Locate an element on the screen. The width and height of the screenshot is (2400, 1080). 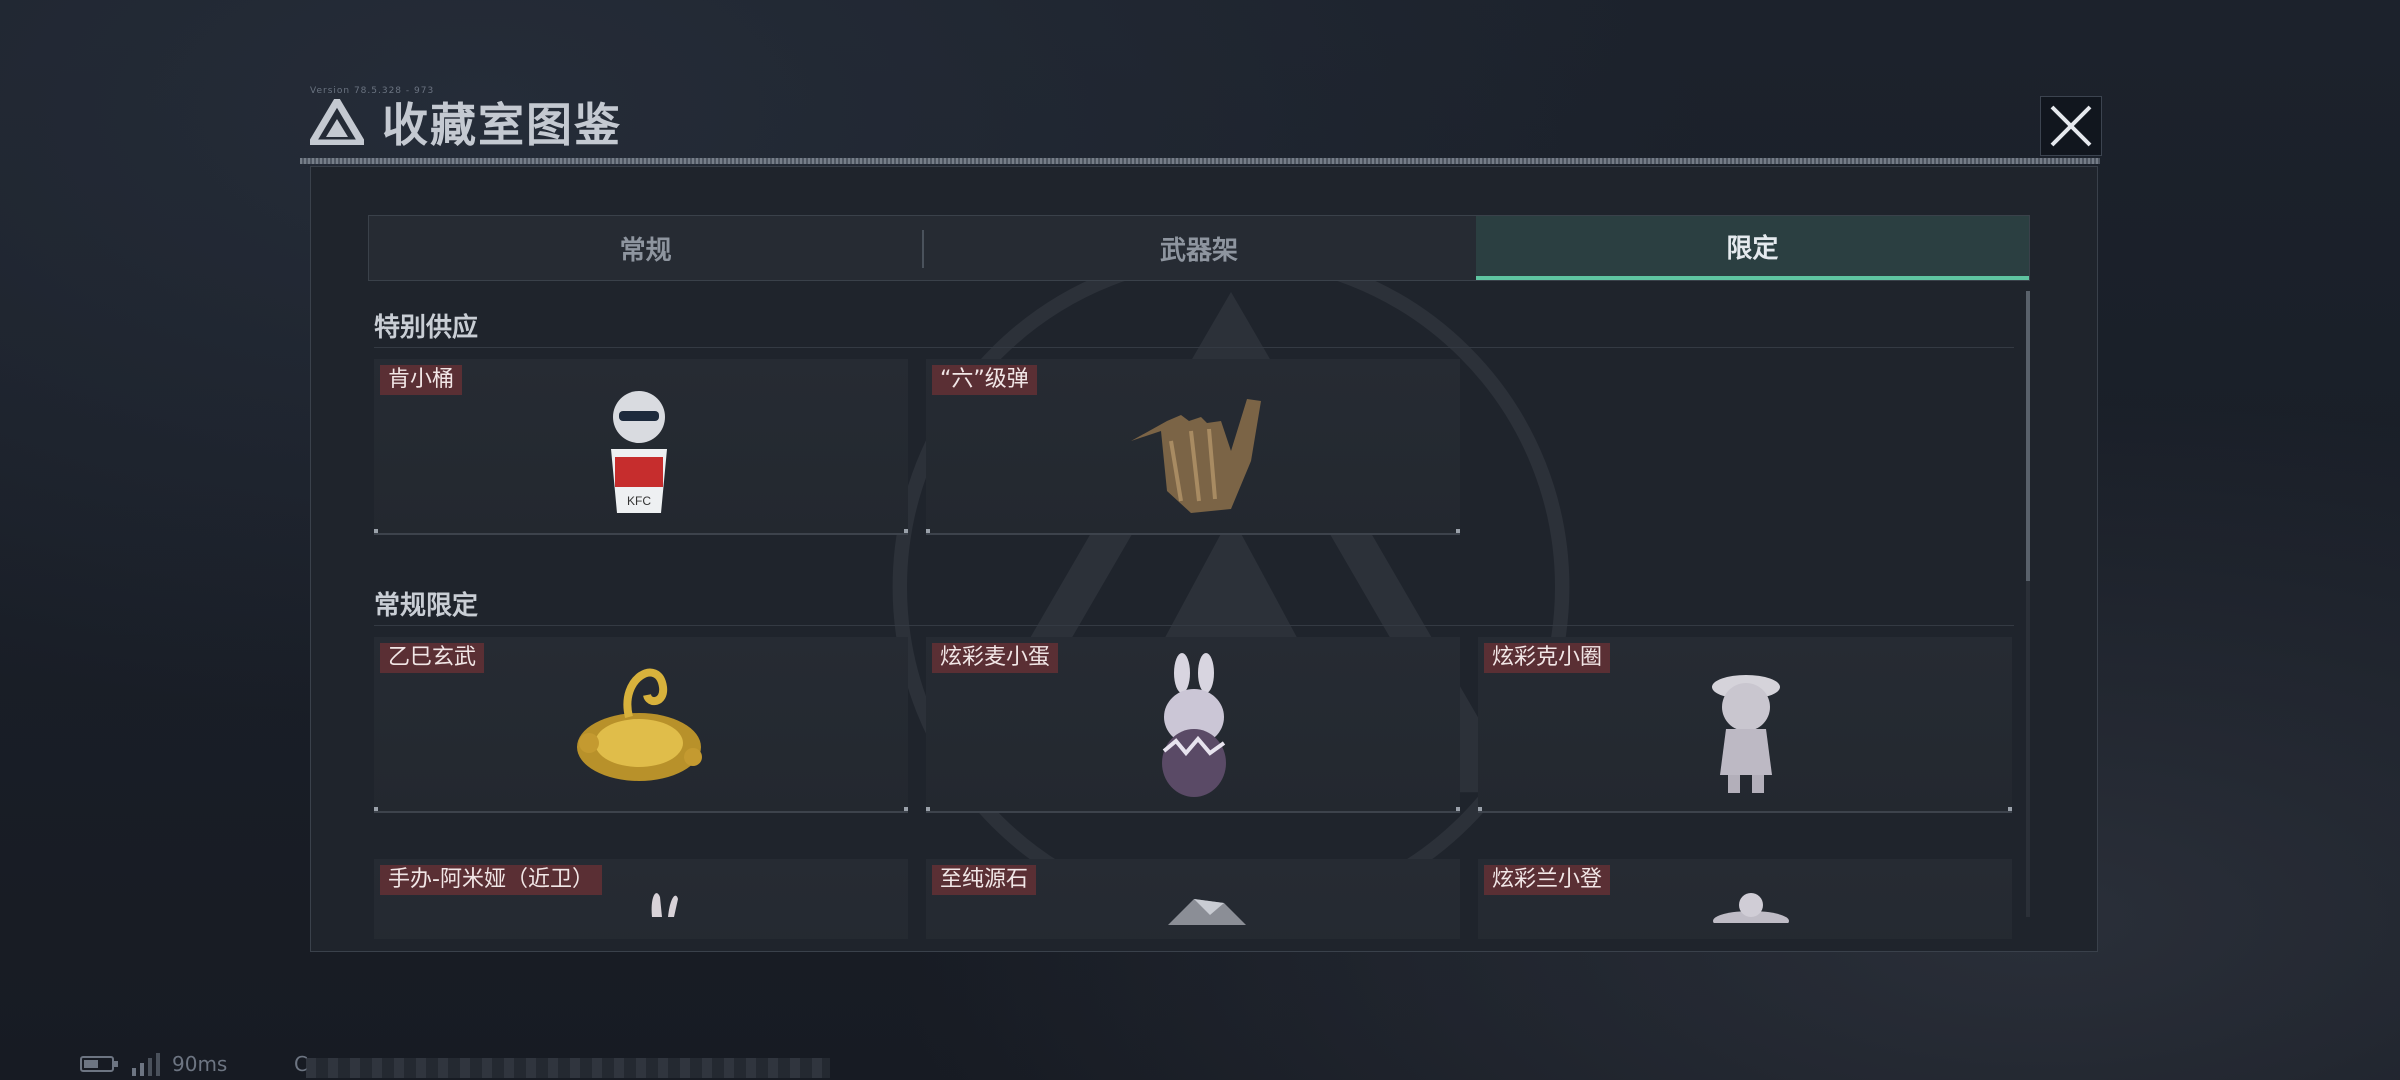
category-tabs: 常规 武器架 限定 is located at coordinates (1199, 248).